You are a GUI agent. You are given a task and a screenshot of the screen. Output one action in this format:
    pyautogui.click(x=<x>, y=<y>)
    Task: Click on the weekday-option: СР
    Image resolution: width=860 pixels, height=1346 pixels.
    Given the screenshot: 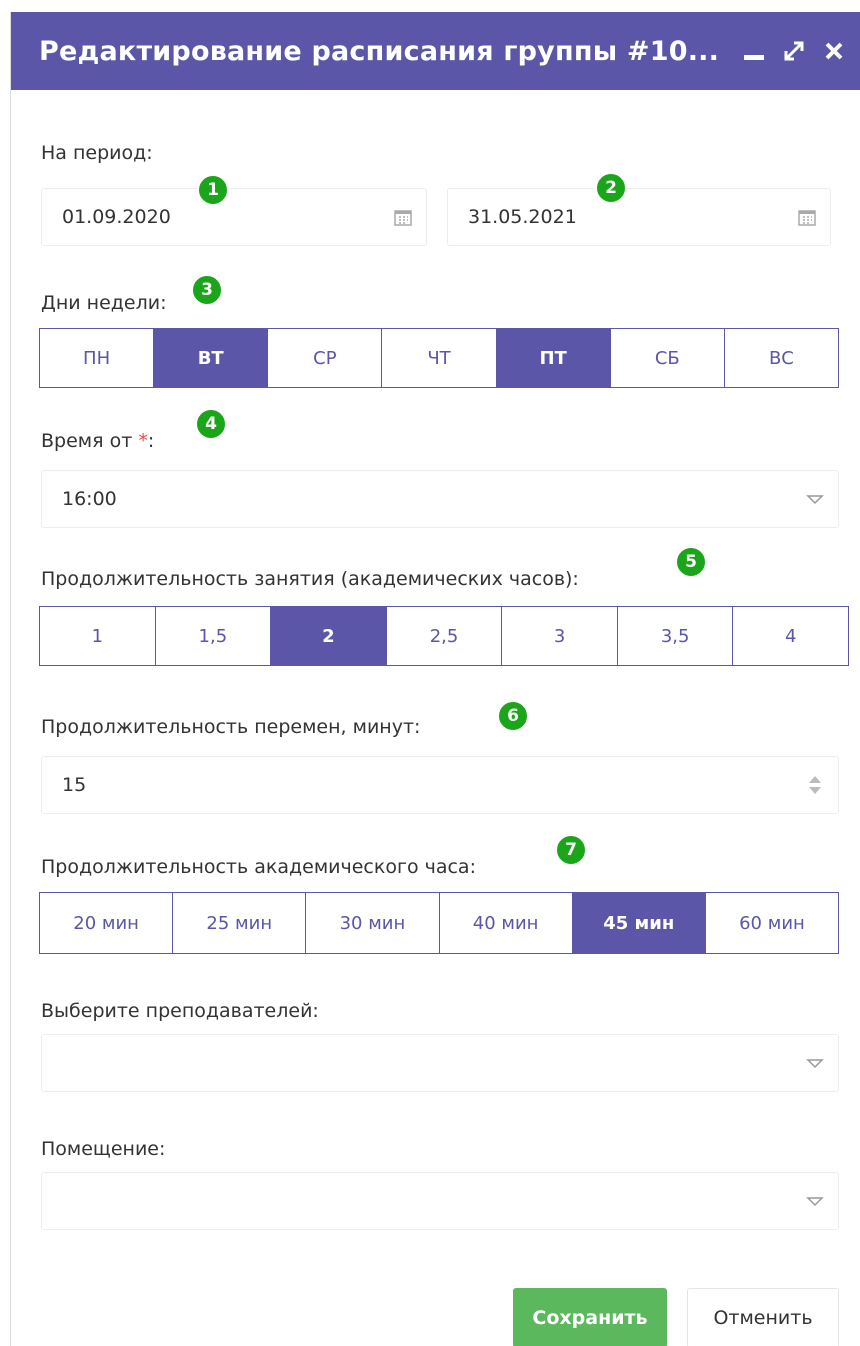 What is the action you would take?
    pyautogui.click(x=325, y=358)
    